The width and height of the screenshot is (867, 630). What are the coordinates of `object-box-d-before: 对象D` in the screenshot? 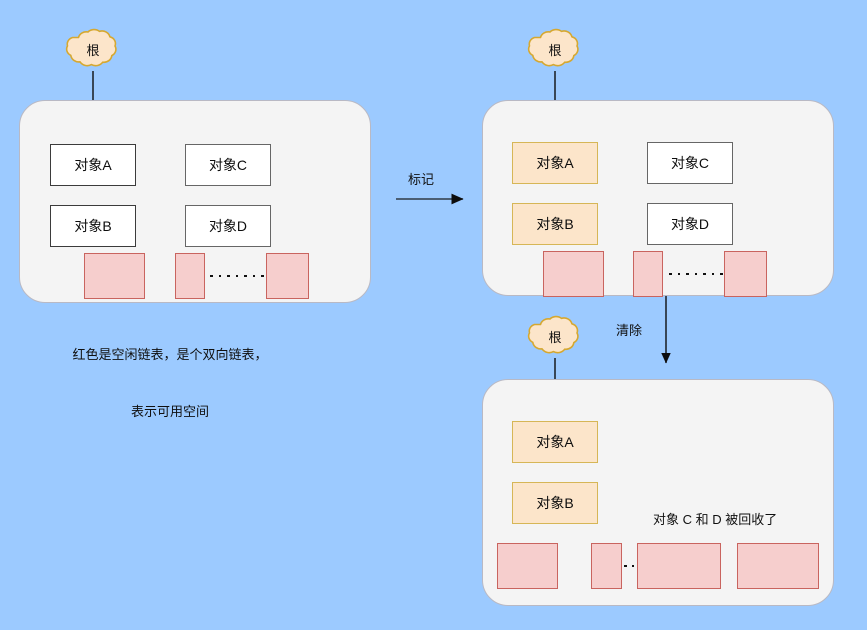 It's located at (228, 226).